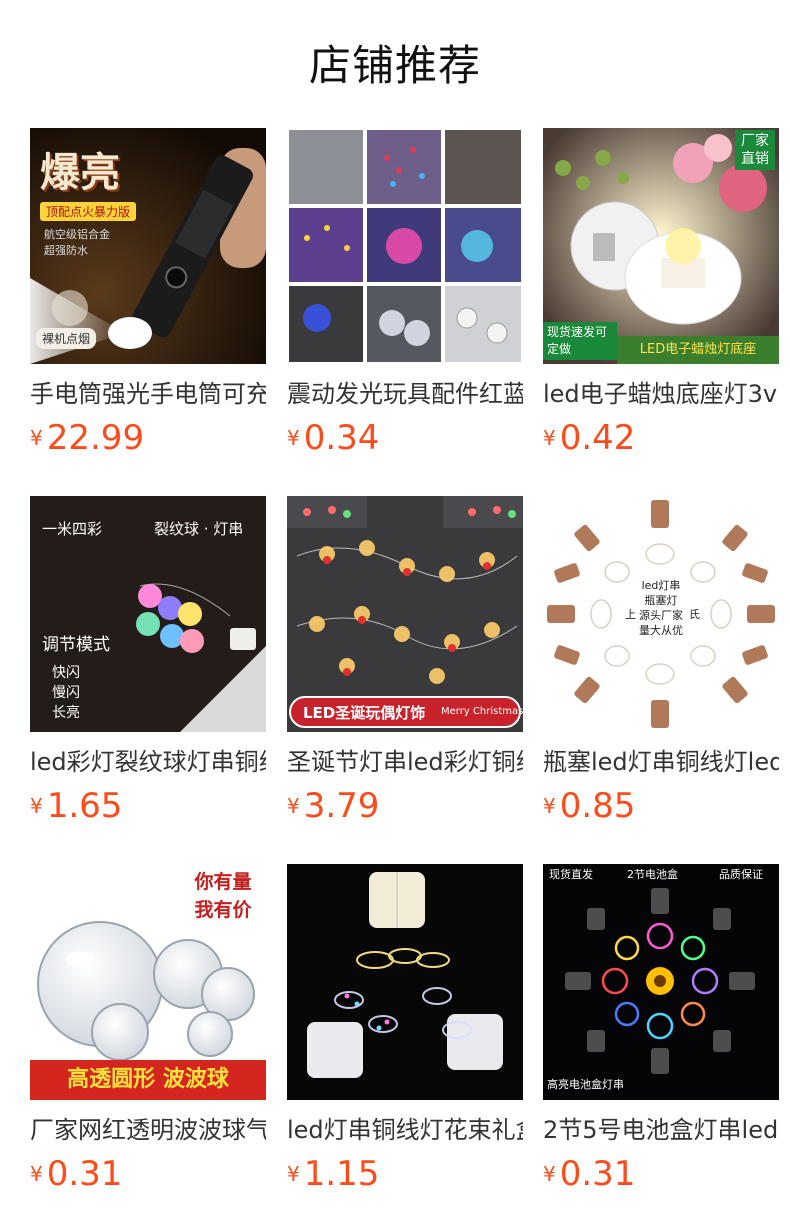 This screenshot has width=790, height=1232. I want to click on product-image: 厂家直销 现货速发可定做 LED电子蜡烛灯底座, so click(661, 246).